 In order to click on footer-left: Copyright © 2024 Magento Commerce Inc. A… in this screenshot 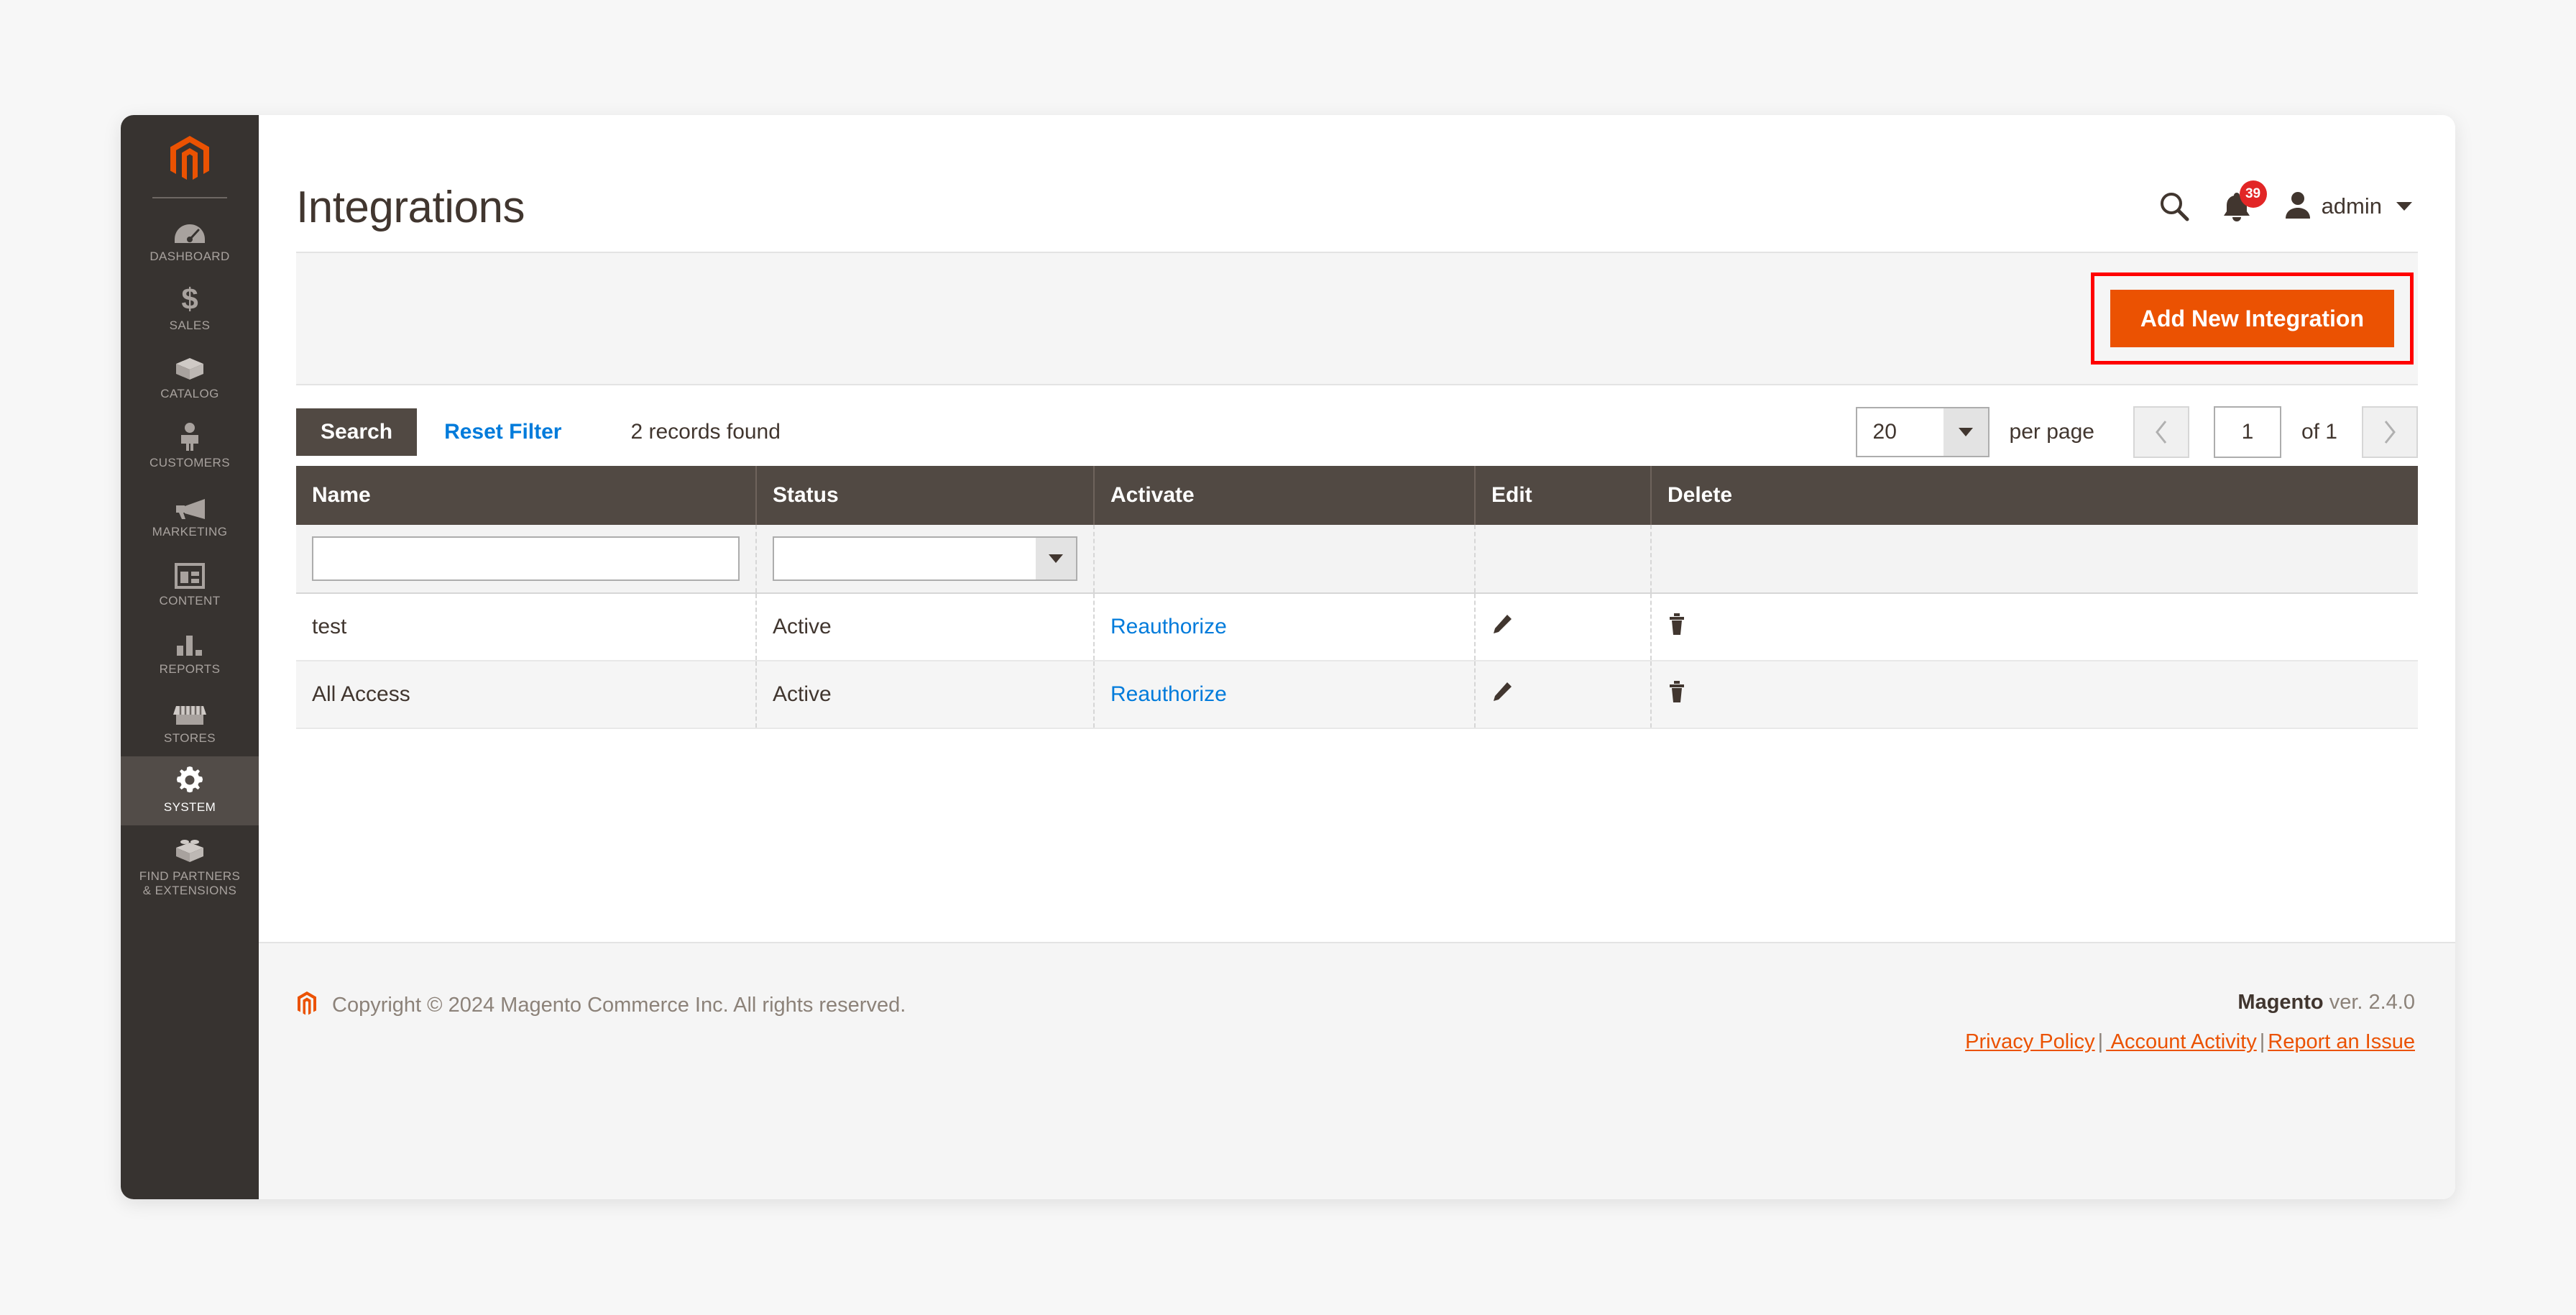, I will do `click(601, 1005)`.